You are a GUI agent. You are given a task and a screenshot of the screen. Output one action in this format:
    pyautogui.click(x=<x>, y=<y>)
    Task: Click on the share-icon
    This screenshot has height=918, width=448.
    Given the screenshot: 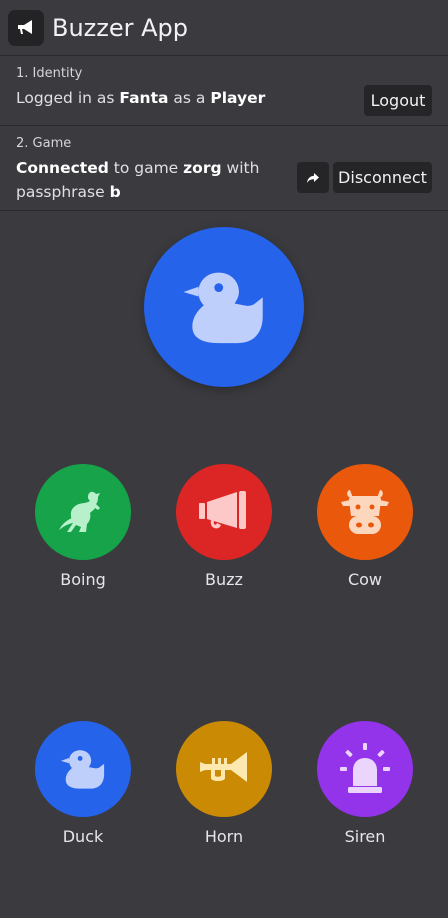 What is the action you would take?
    pyautogui.click(x=313, y=177)
    